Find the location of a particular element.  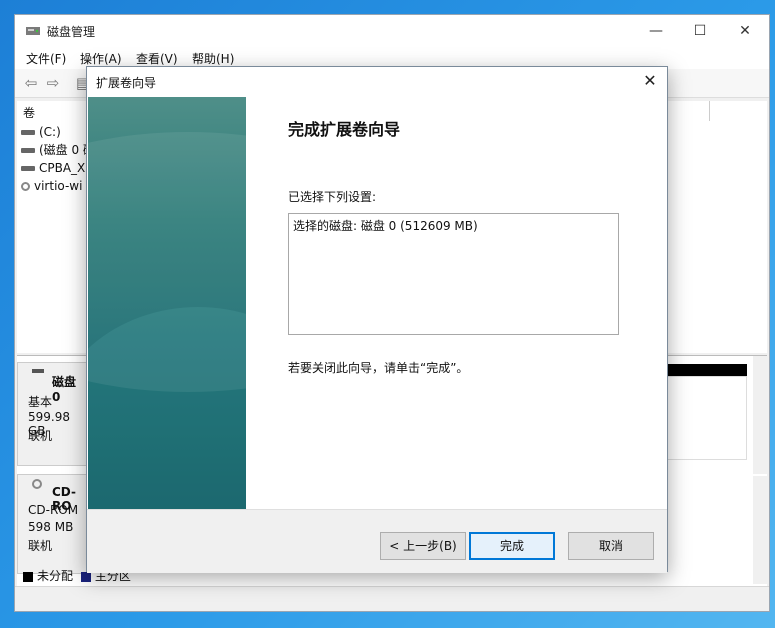

menu-view: 查看(V) is located at coordinates (157, 58).